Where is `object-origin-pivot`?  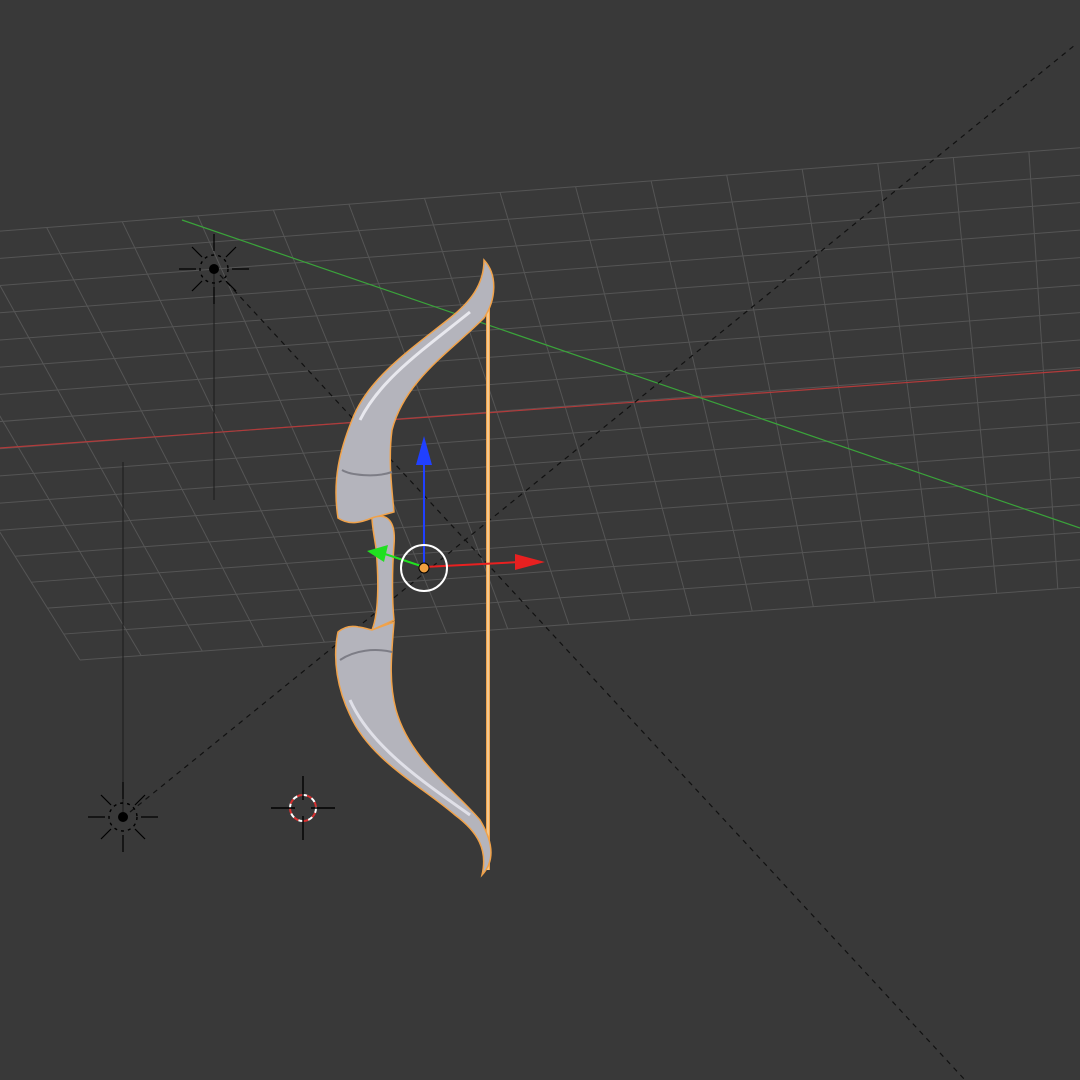
object-origin-pivot is located at coordinates (424, 568).